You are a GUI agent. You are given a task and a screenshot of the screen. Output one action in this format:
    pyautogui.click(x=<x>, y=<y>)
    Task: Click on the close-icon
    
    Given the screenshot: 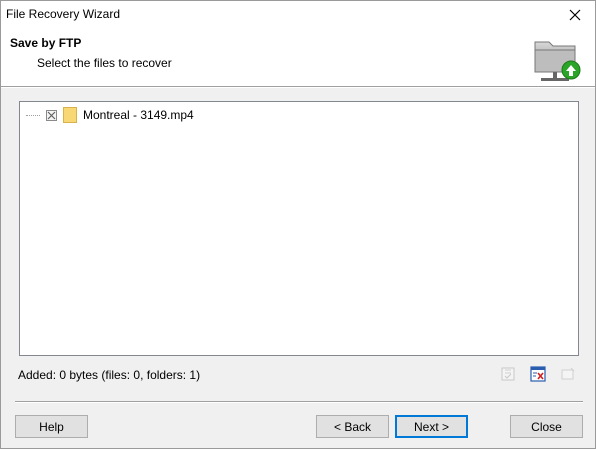 What is the action you would take?
    pyautogui.click(x=575, y=14)
    